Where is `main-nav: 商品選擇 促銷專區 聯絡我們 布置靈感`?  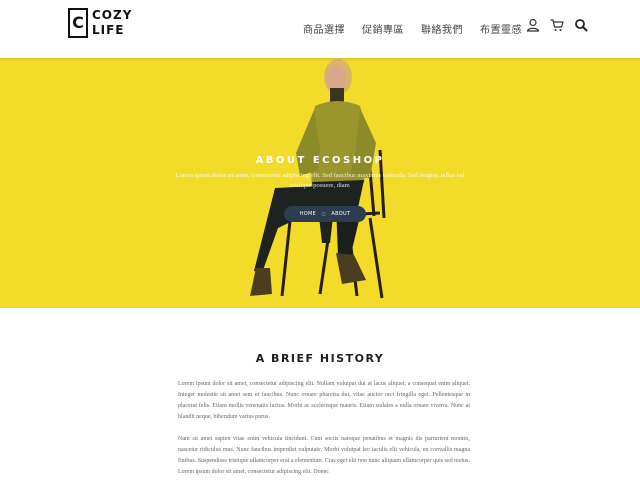 main-nav: 商品選擇 促銷專區 聯絡我們 布置靈感 is located at coordinates (412, 28).